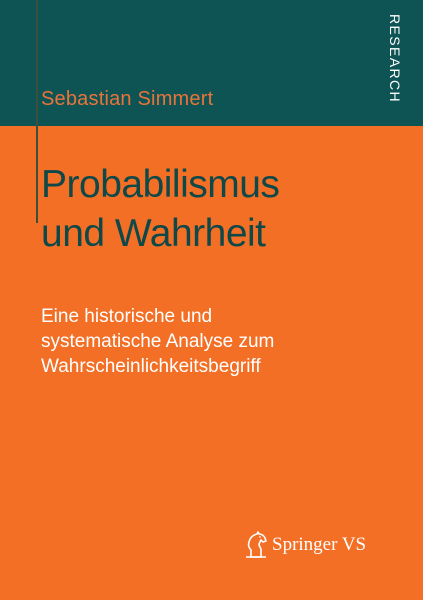  What do you see at coordinates (153, 234) in the screenshot?
I see `title-line: und Wahrheit` at bounding box center [153, 234].